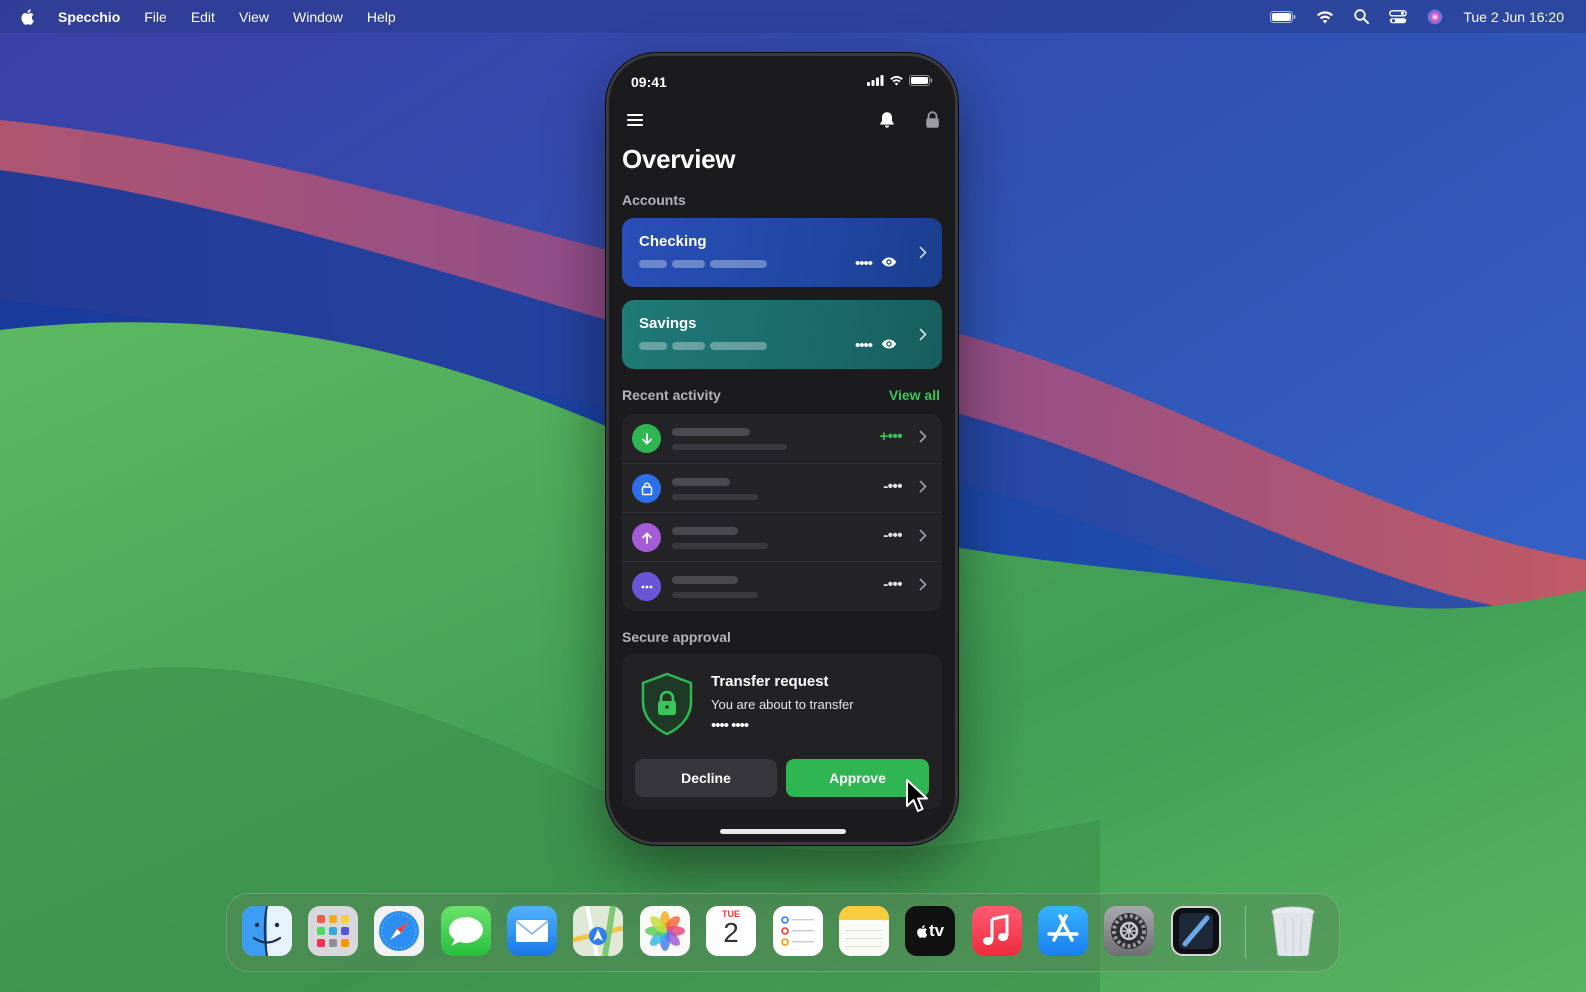  I want to click on calendar-day: 2, so click(731, 932).